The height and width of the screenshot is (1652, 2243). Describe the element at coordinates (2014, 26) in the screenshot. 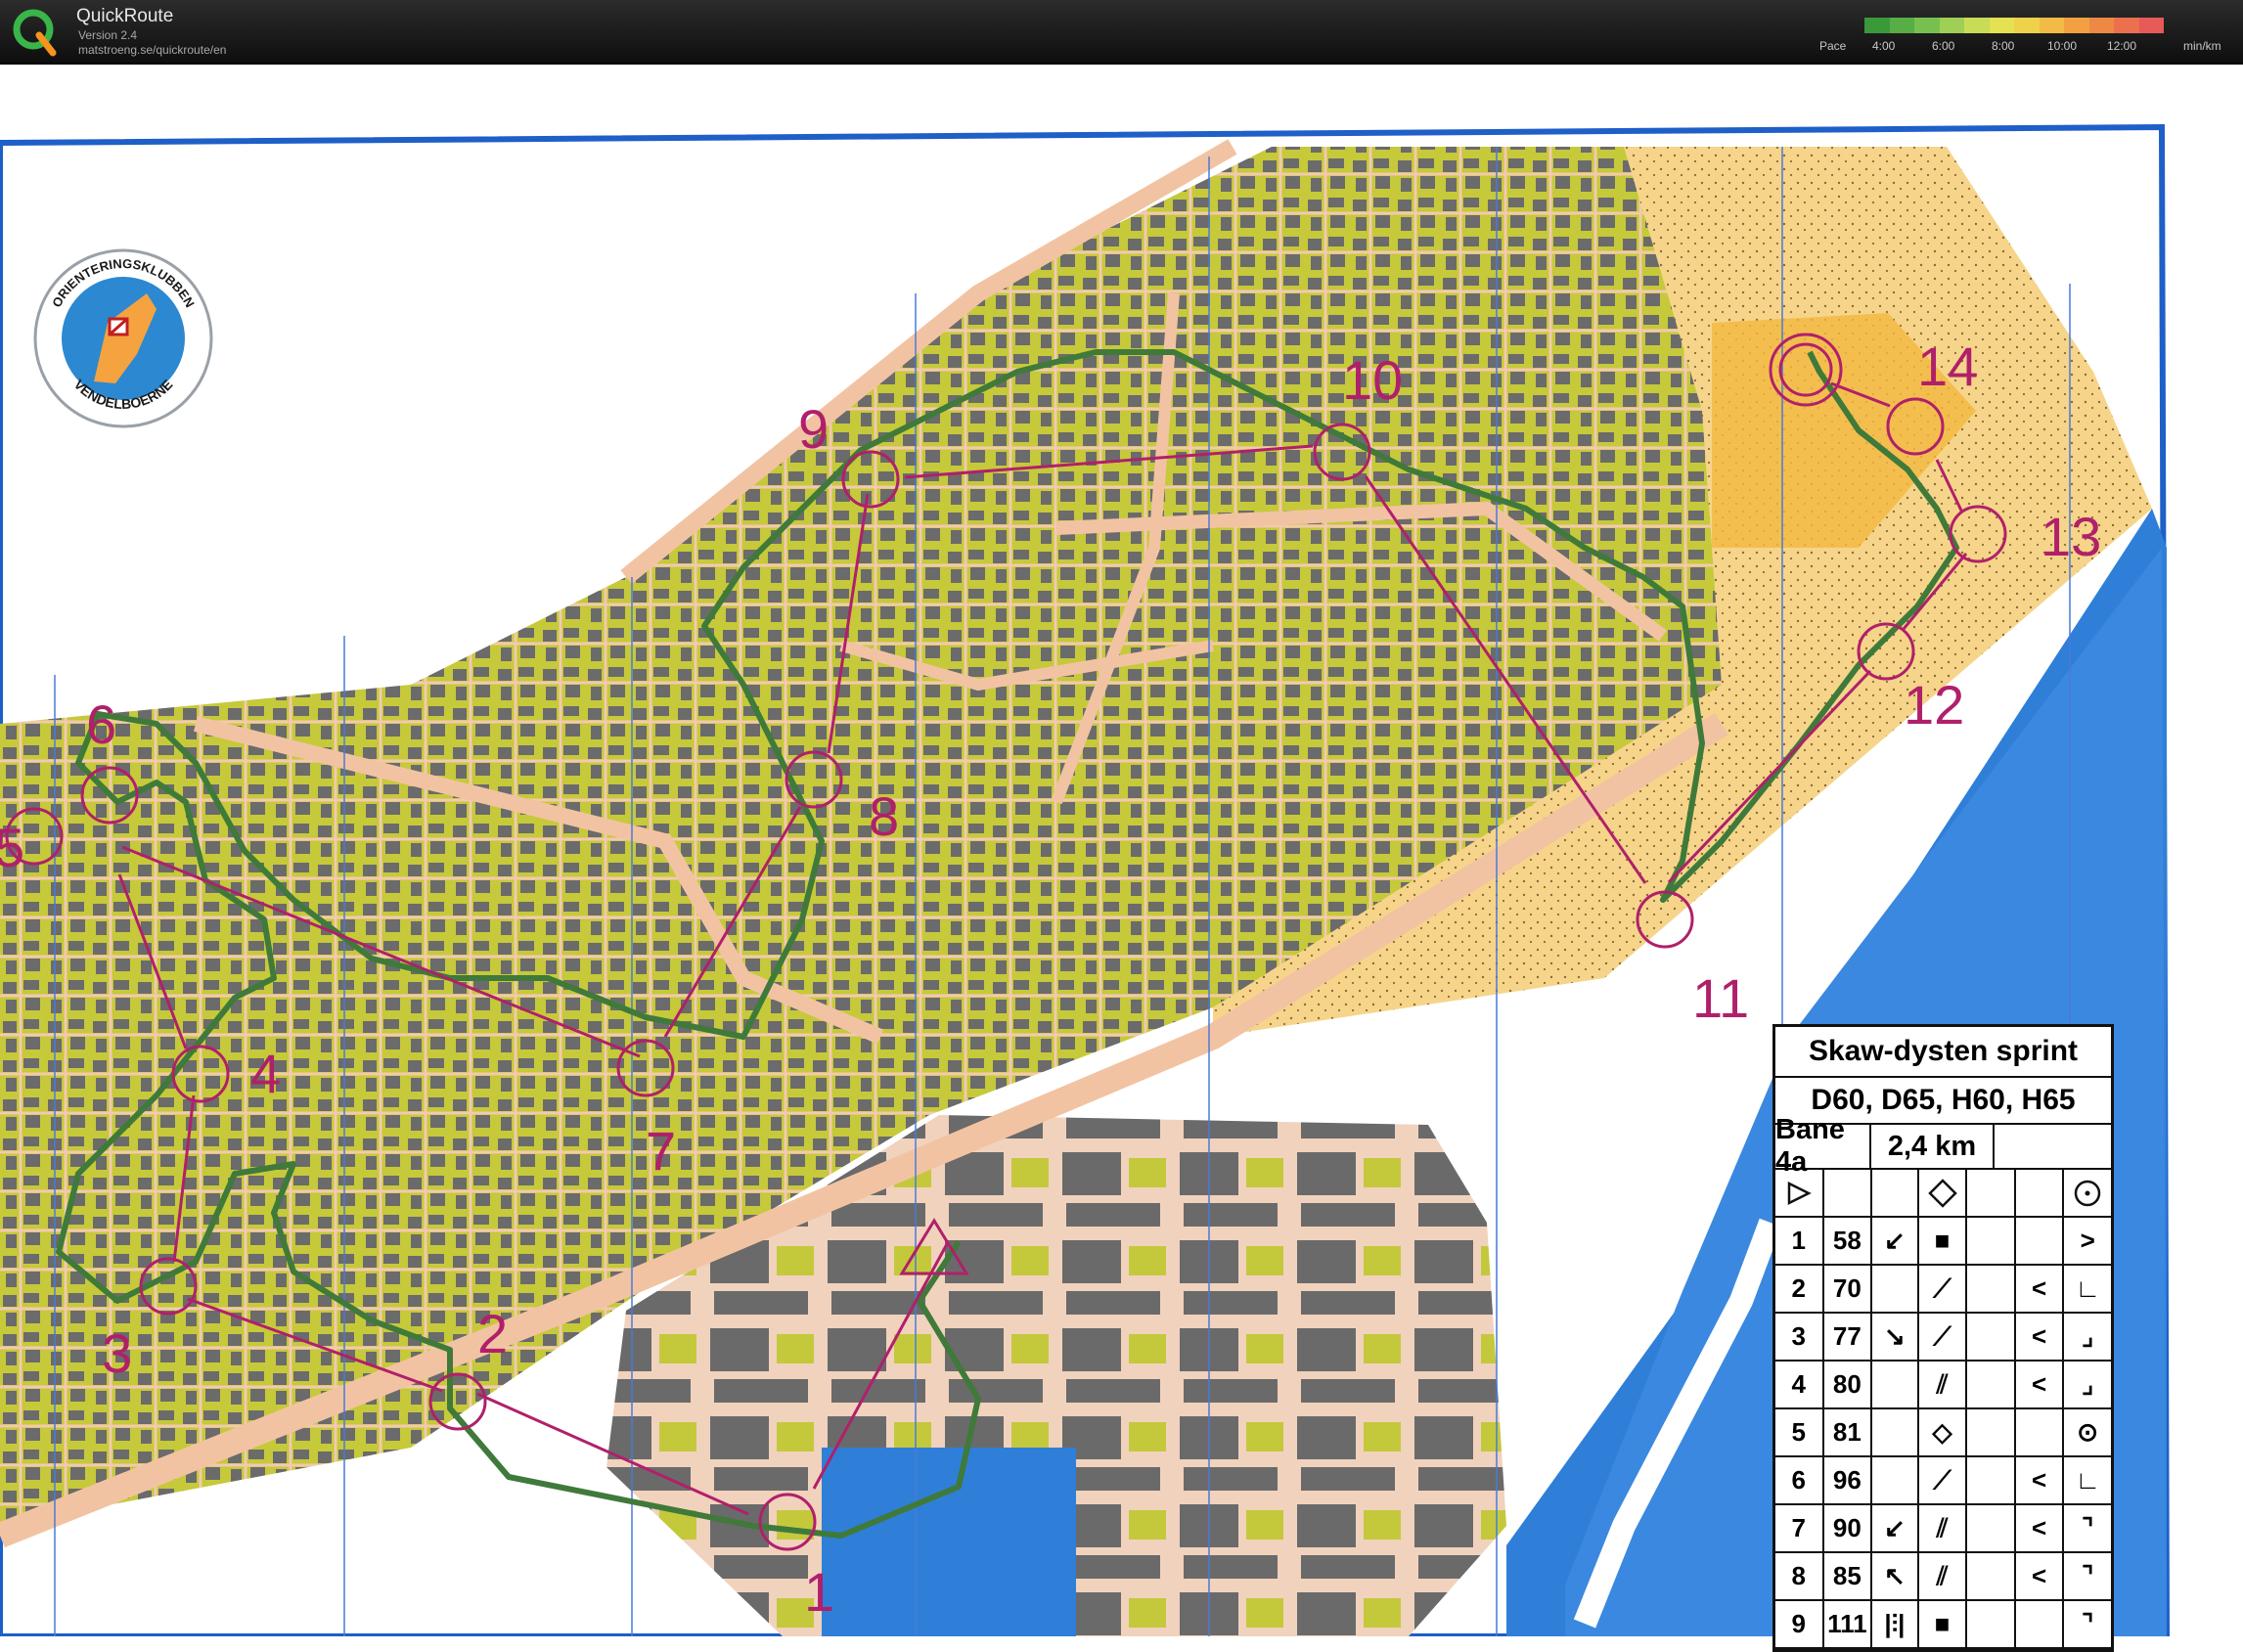

I see `pace-color-scale` at that location.